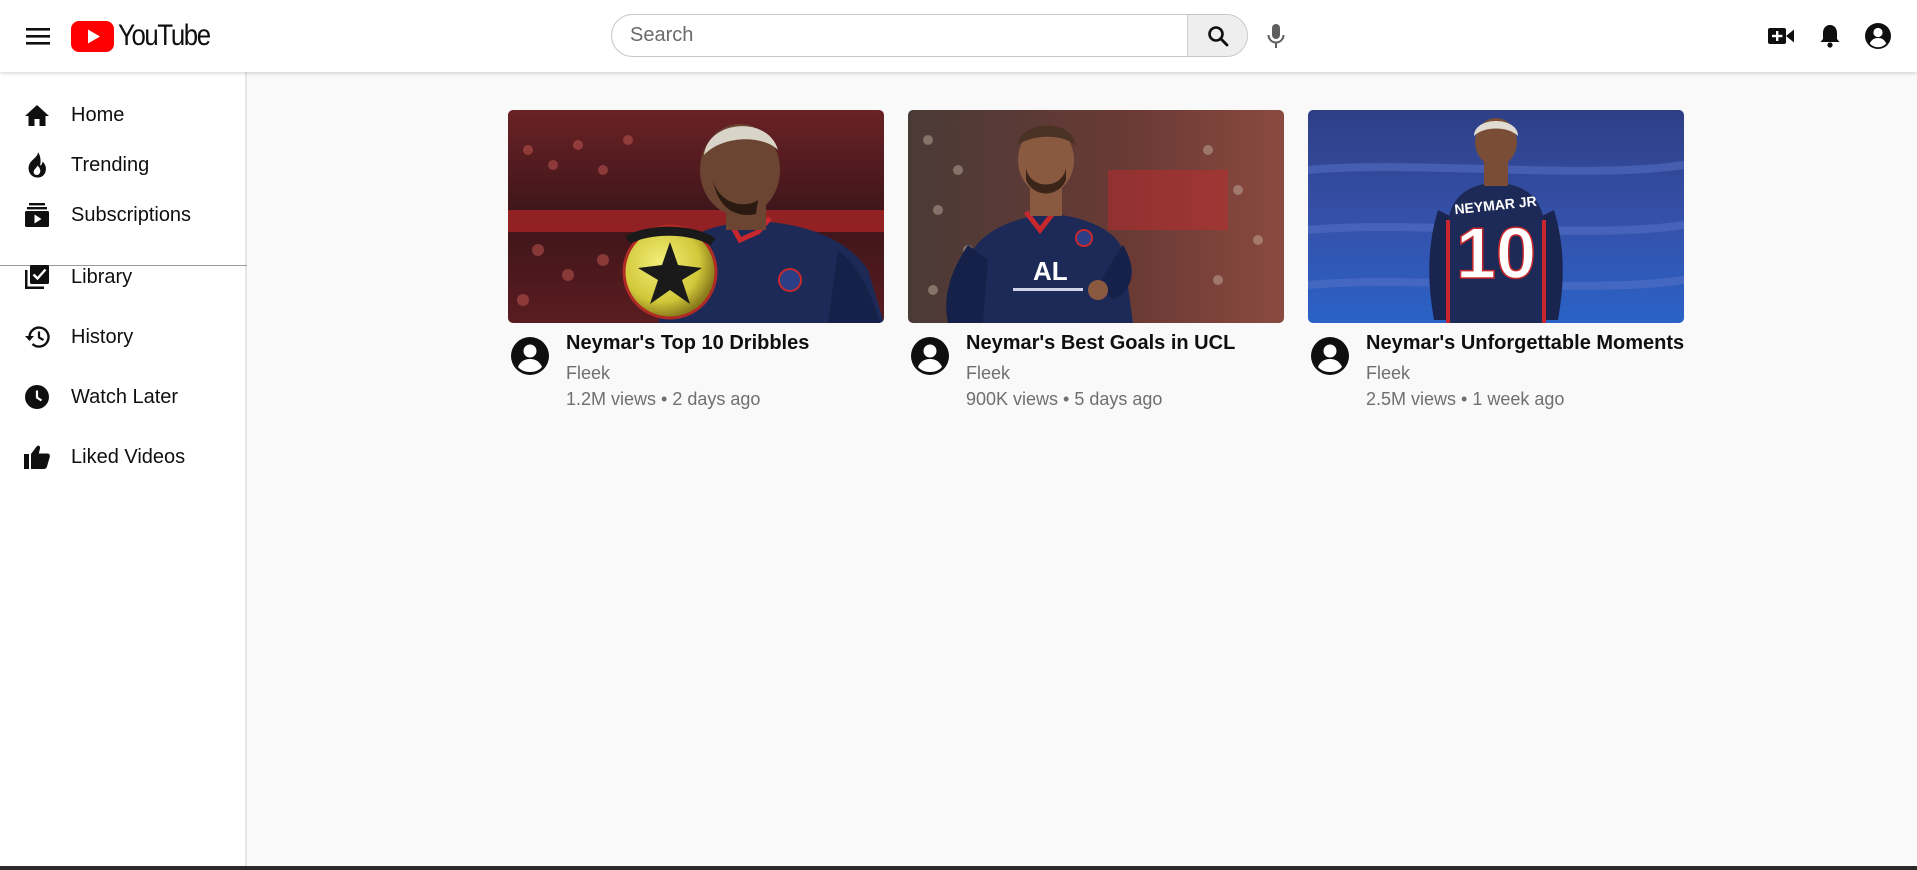  I want to click on sidebar-item-label: Trending, so click(110, 164).